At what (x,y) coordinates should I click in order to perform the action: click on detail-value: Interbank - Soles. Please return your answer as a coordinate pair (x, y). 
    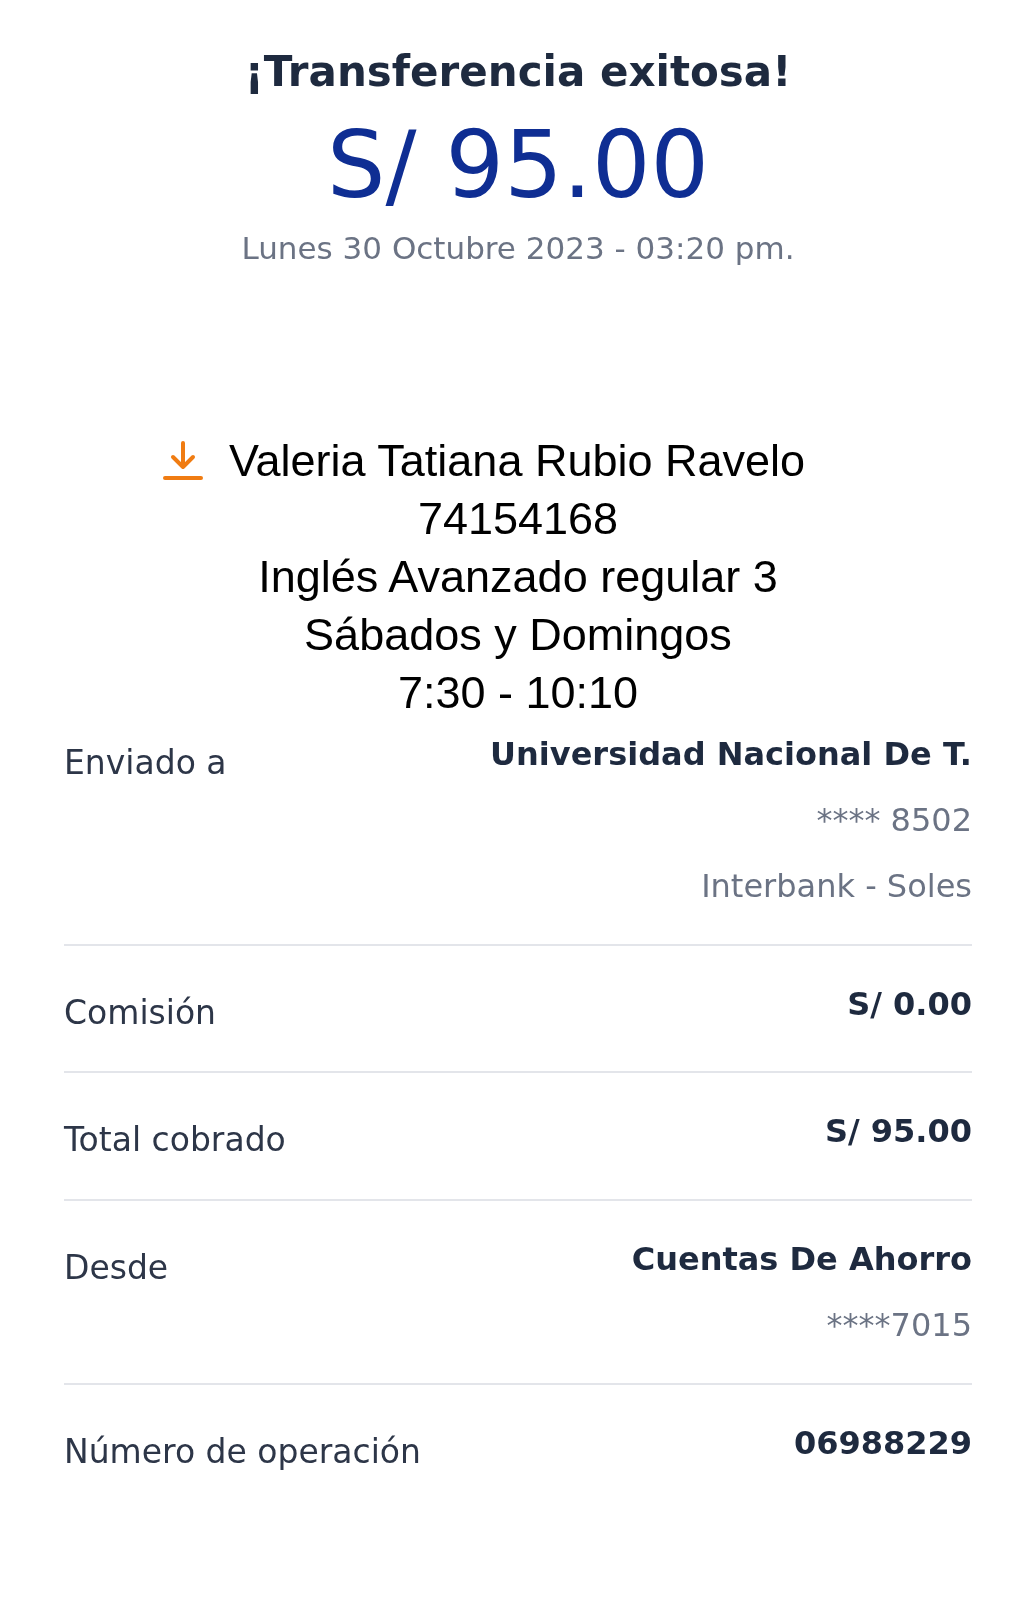
    Looking at the image, I should click on (836, 886).